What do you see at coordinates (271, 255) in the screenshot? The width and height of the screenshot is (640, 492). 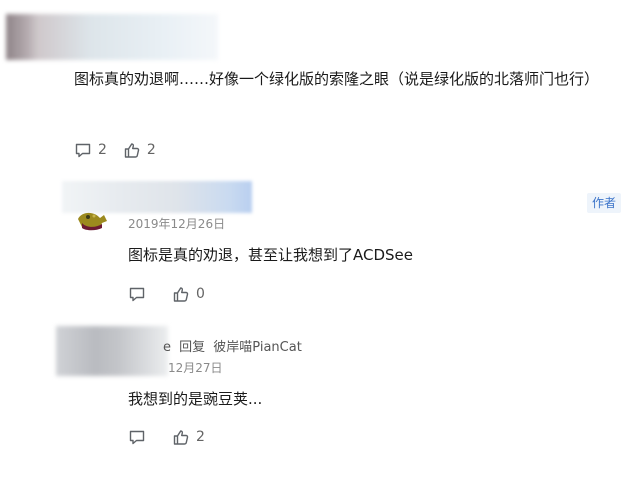 I see `reply-text: 图标是真的劝退，甚至让我想到了ACDSee` at bounding box center [271, 255].